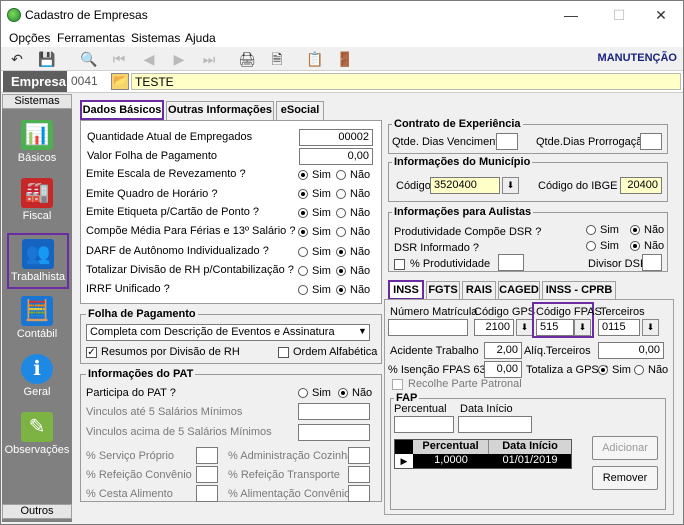 The width and height of the screenshot is (684, 525). Describe the element at coordinates (631, 350) in the screenshot. I see `aliq-terceiros-field: 0,00` at that location.